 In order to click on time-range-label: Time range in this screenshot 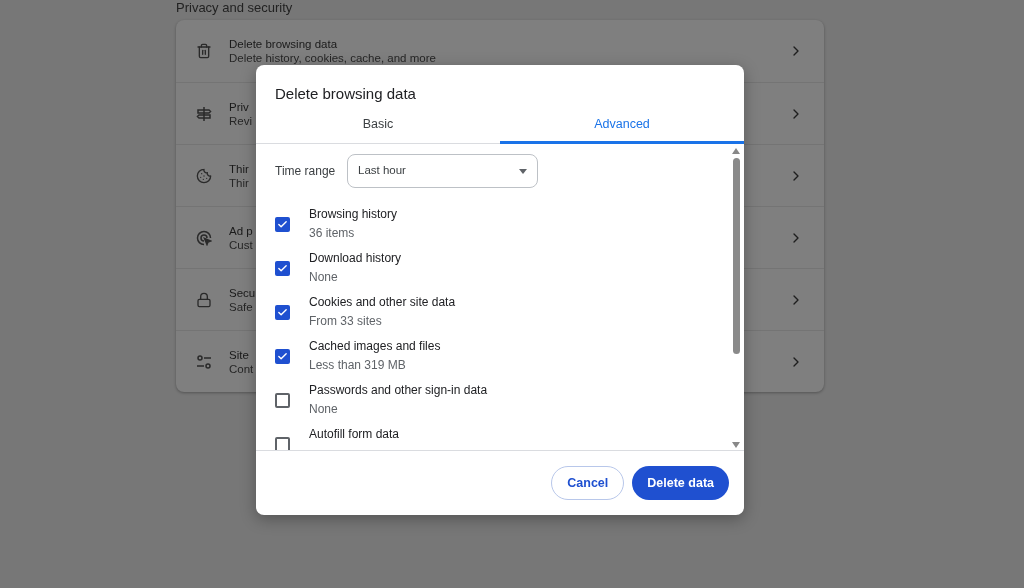, I will do `click(306, 171)`.